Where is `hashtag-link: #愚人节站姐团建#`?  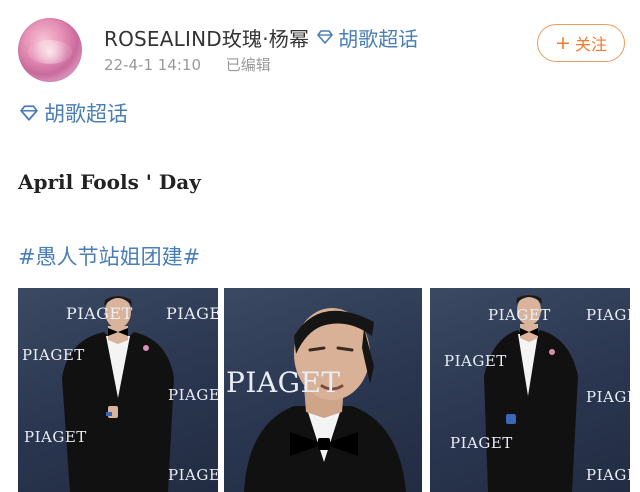
hashtag-link: #愚人节站姐团建# is located at coordinates (109, 256).